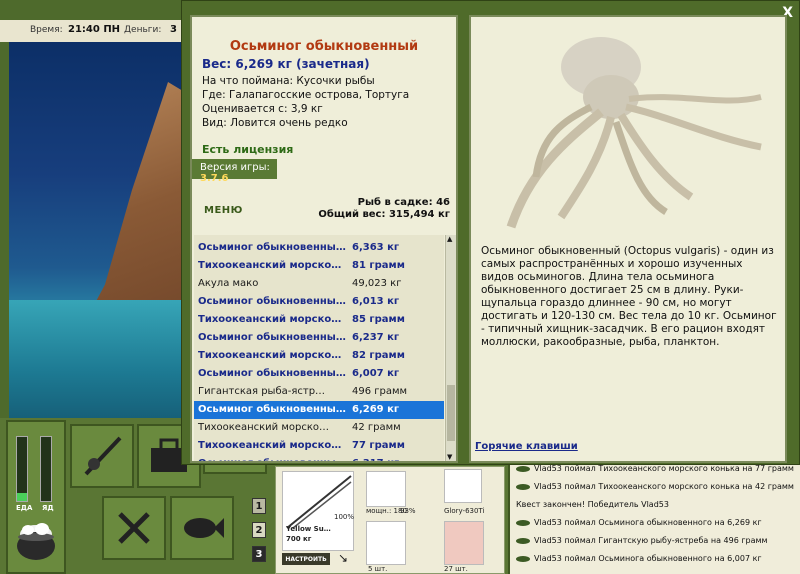 The width and height of the screenshot is (800, 574). What do you see at coordinates (306, 95) in the screenshot?
I see `place-info: Где: Галапагосские острова, Тортуга` at bounding box center [306, 95].